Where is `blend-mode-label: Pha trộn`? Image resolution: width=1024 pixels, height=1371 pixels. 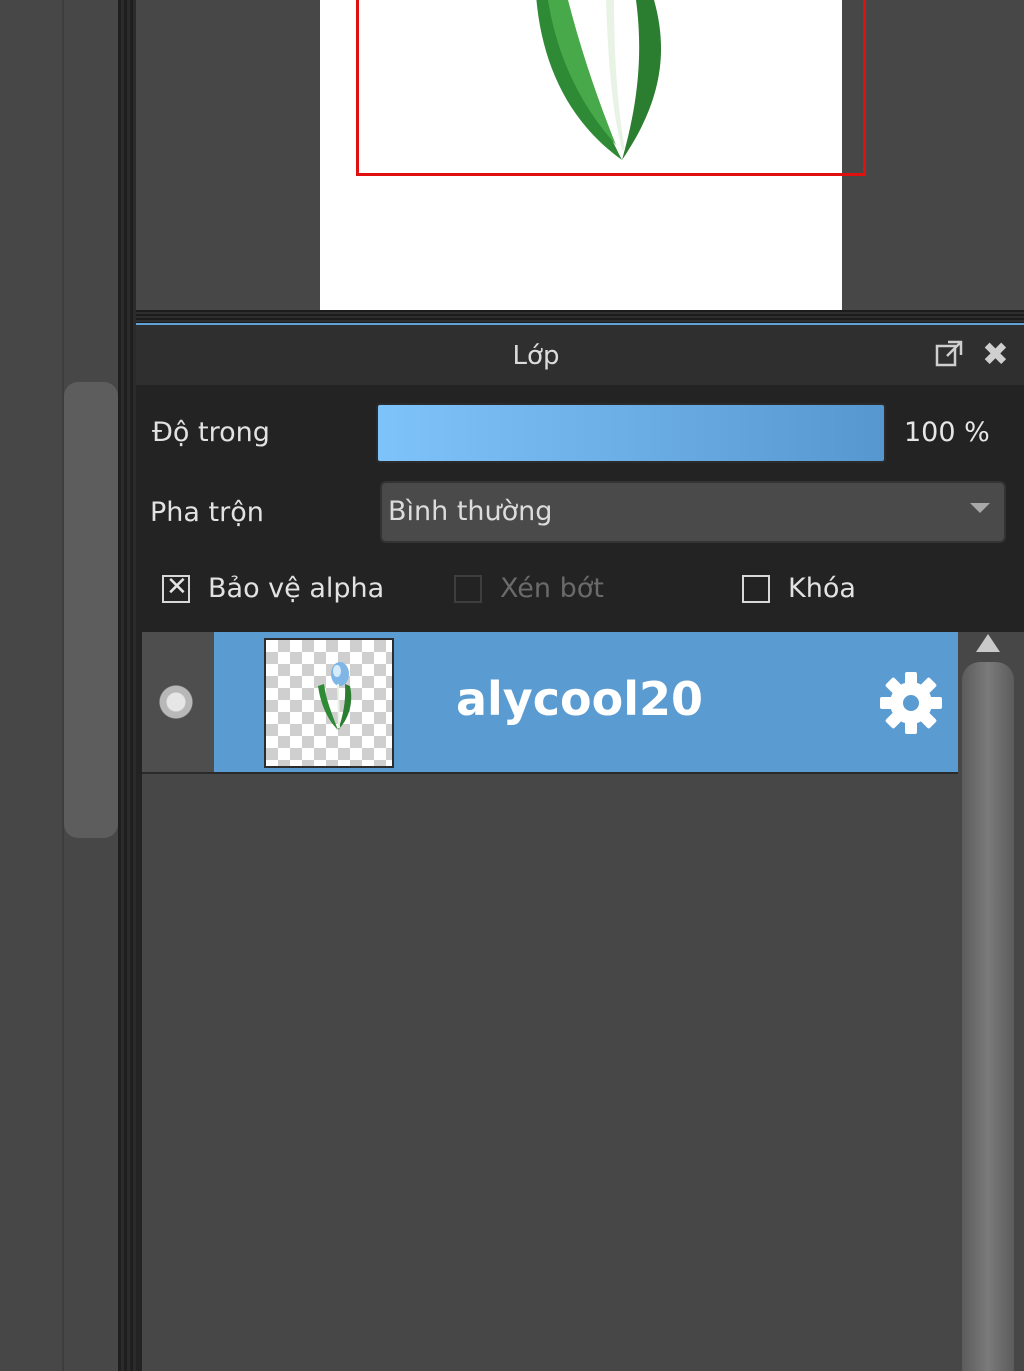 blend-mode-label: Pha trộn is located at coordinates (207, 512).